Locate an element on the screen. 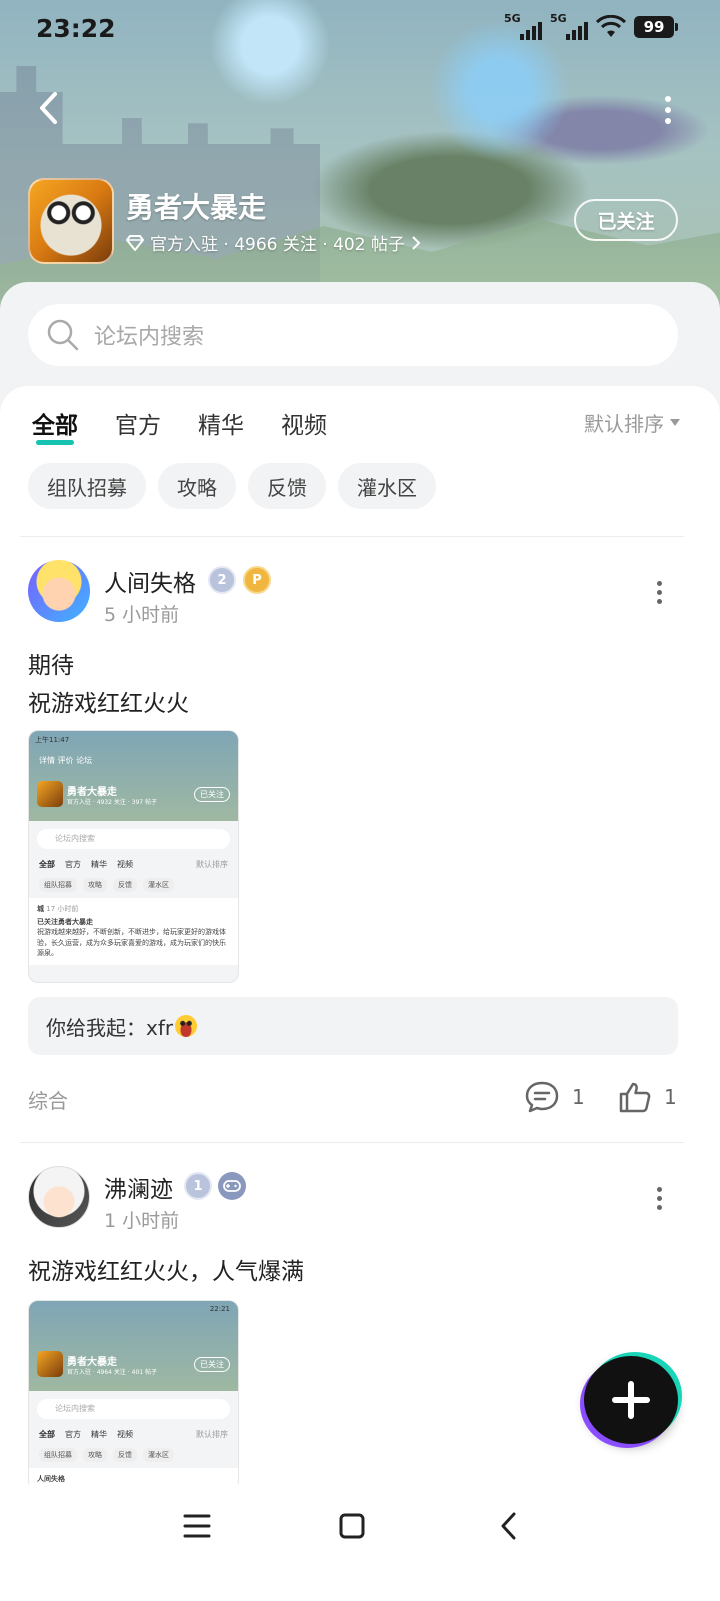 This screenshot has height=1601, width=720. post-username: 人间失格 is located at coordinates (150, 581).